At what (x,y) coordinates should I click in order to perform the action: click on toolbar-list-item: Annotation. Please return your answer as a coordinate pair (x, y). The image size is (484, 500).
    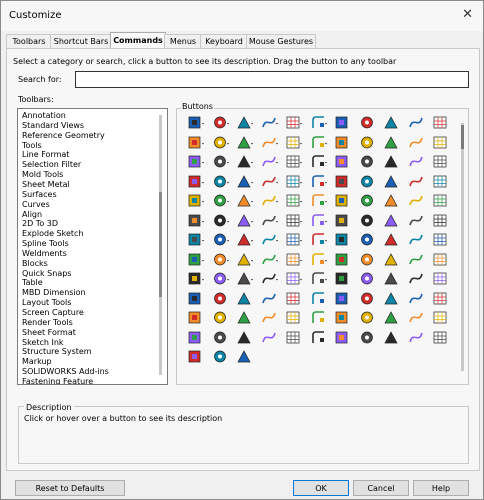
    Looking at the image, I should click on (44, 116).